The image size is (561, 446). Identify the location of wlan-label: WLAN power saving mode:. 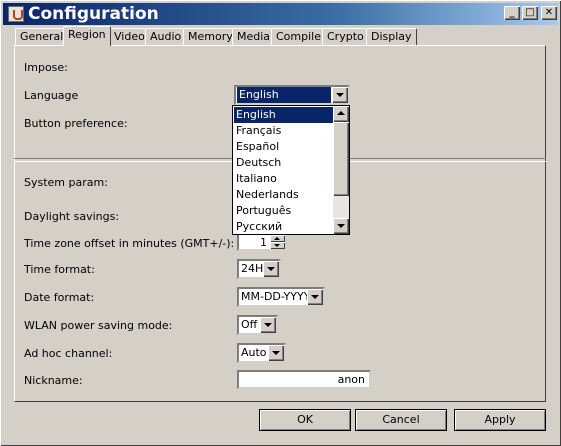
(98, 325).